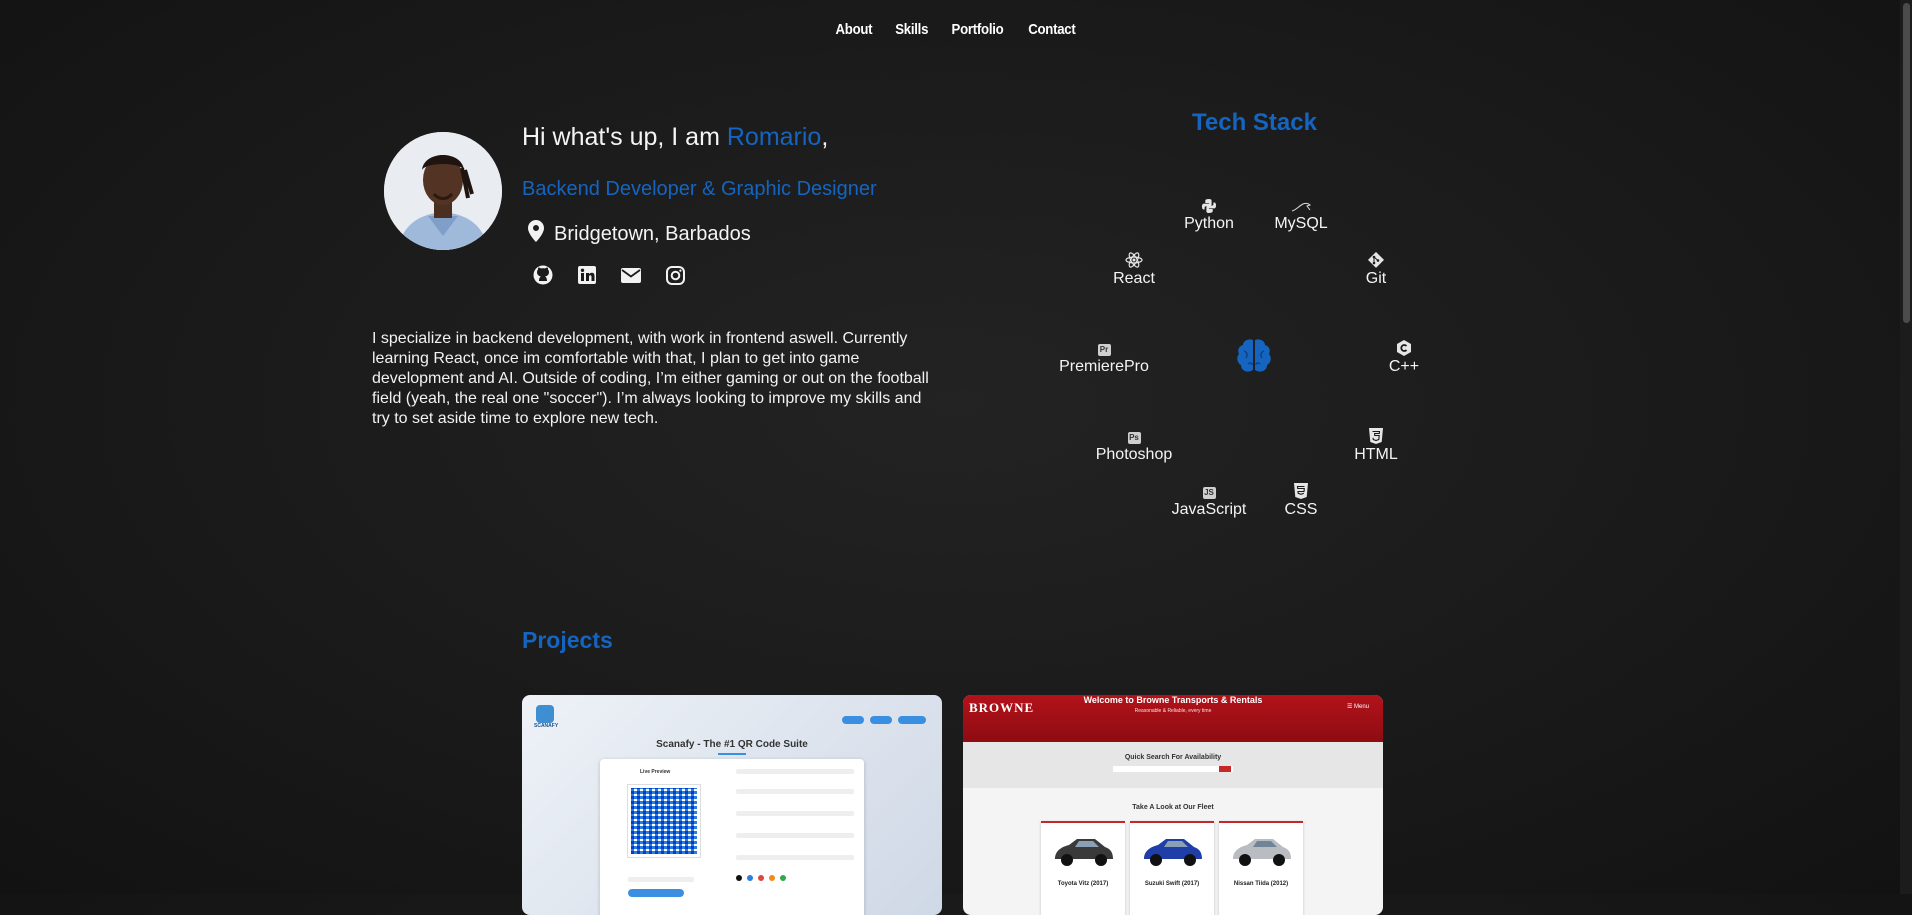  Describe the element at coordinates (655, 772) in the screenshot. I see `scanafy-panel-label: Live Preview` at that location.